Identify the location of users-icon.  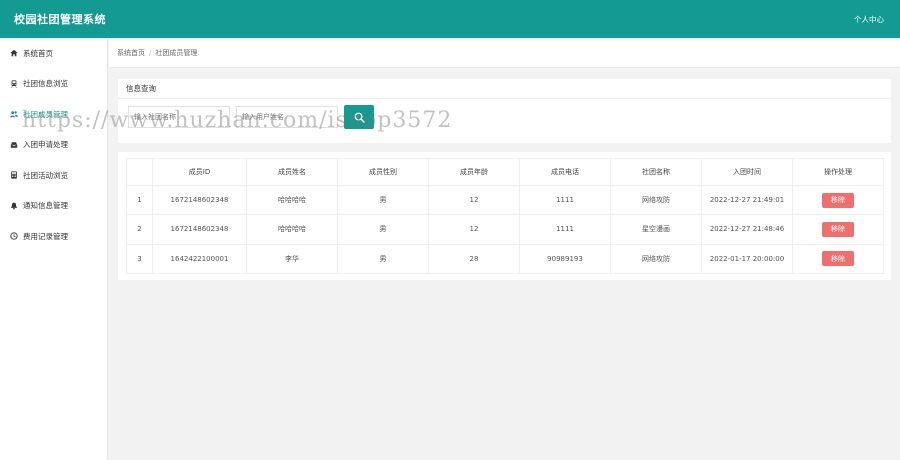
(14, 114).